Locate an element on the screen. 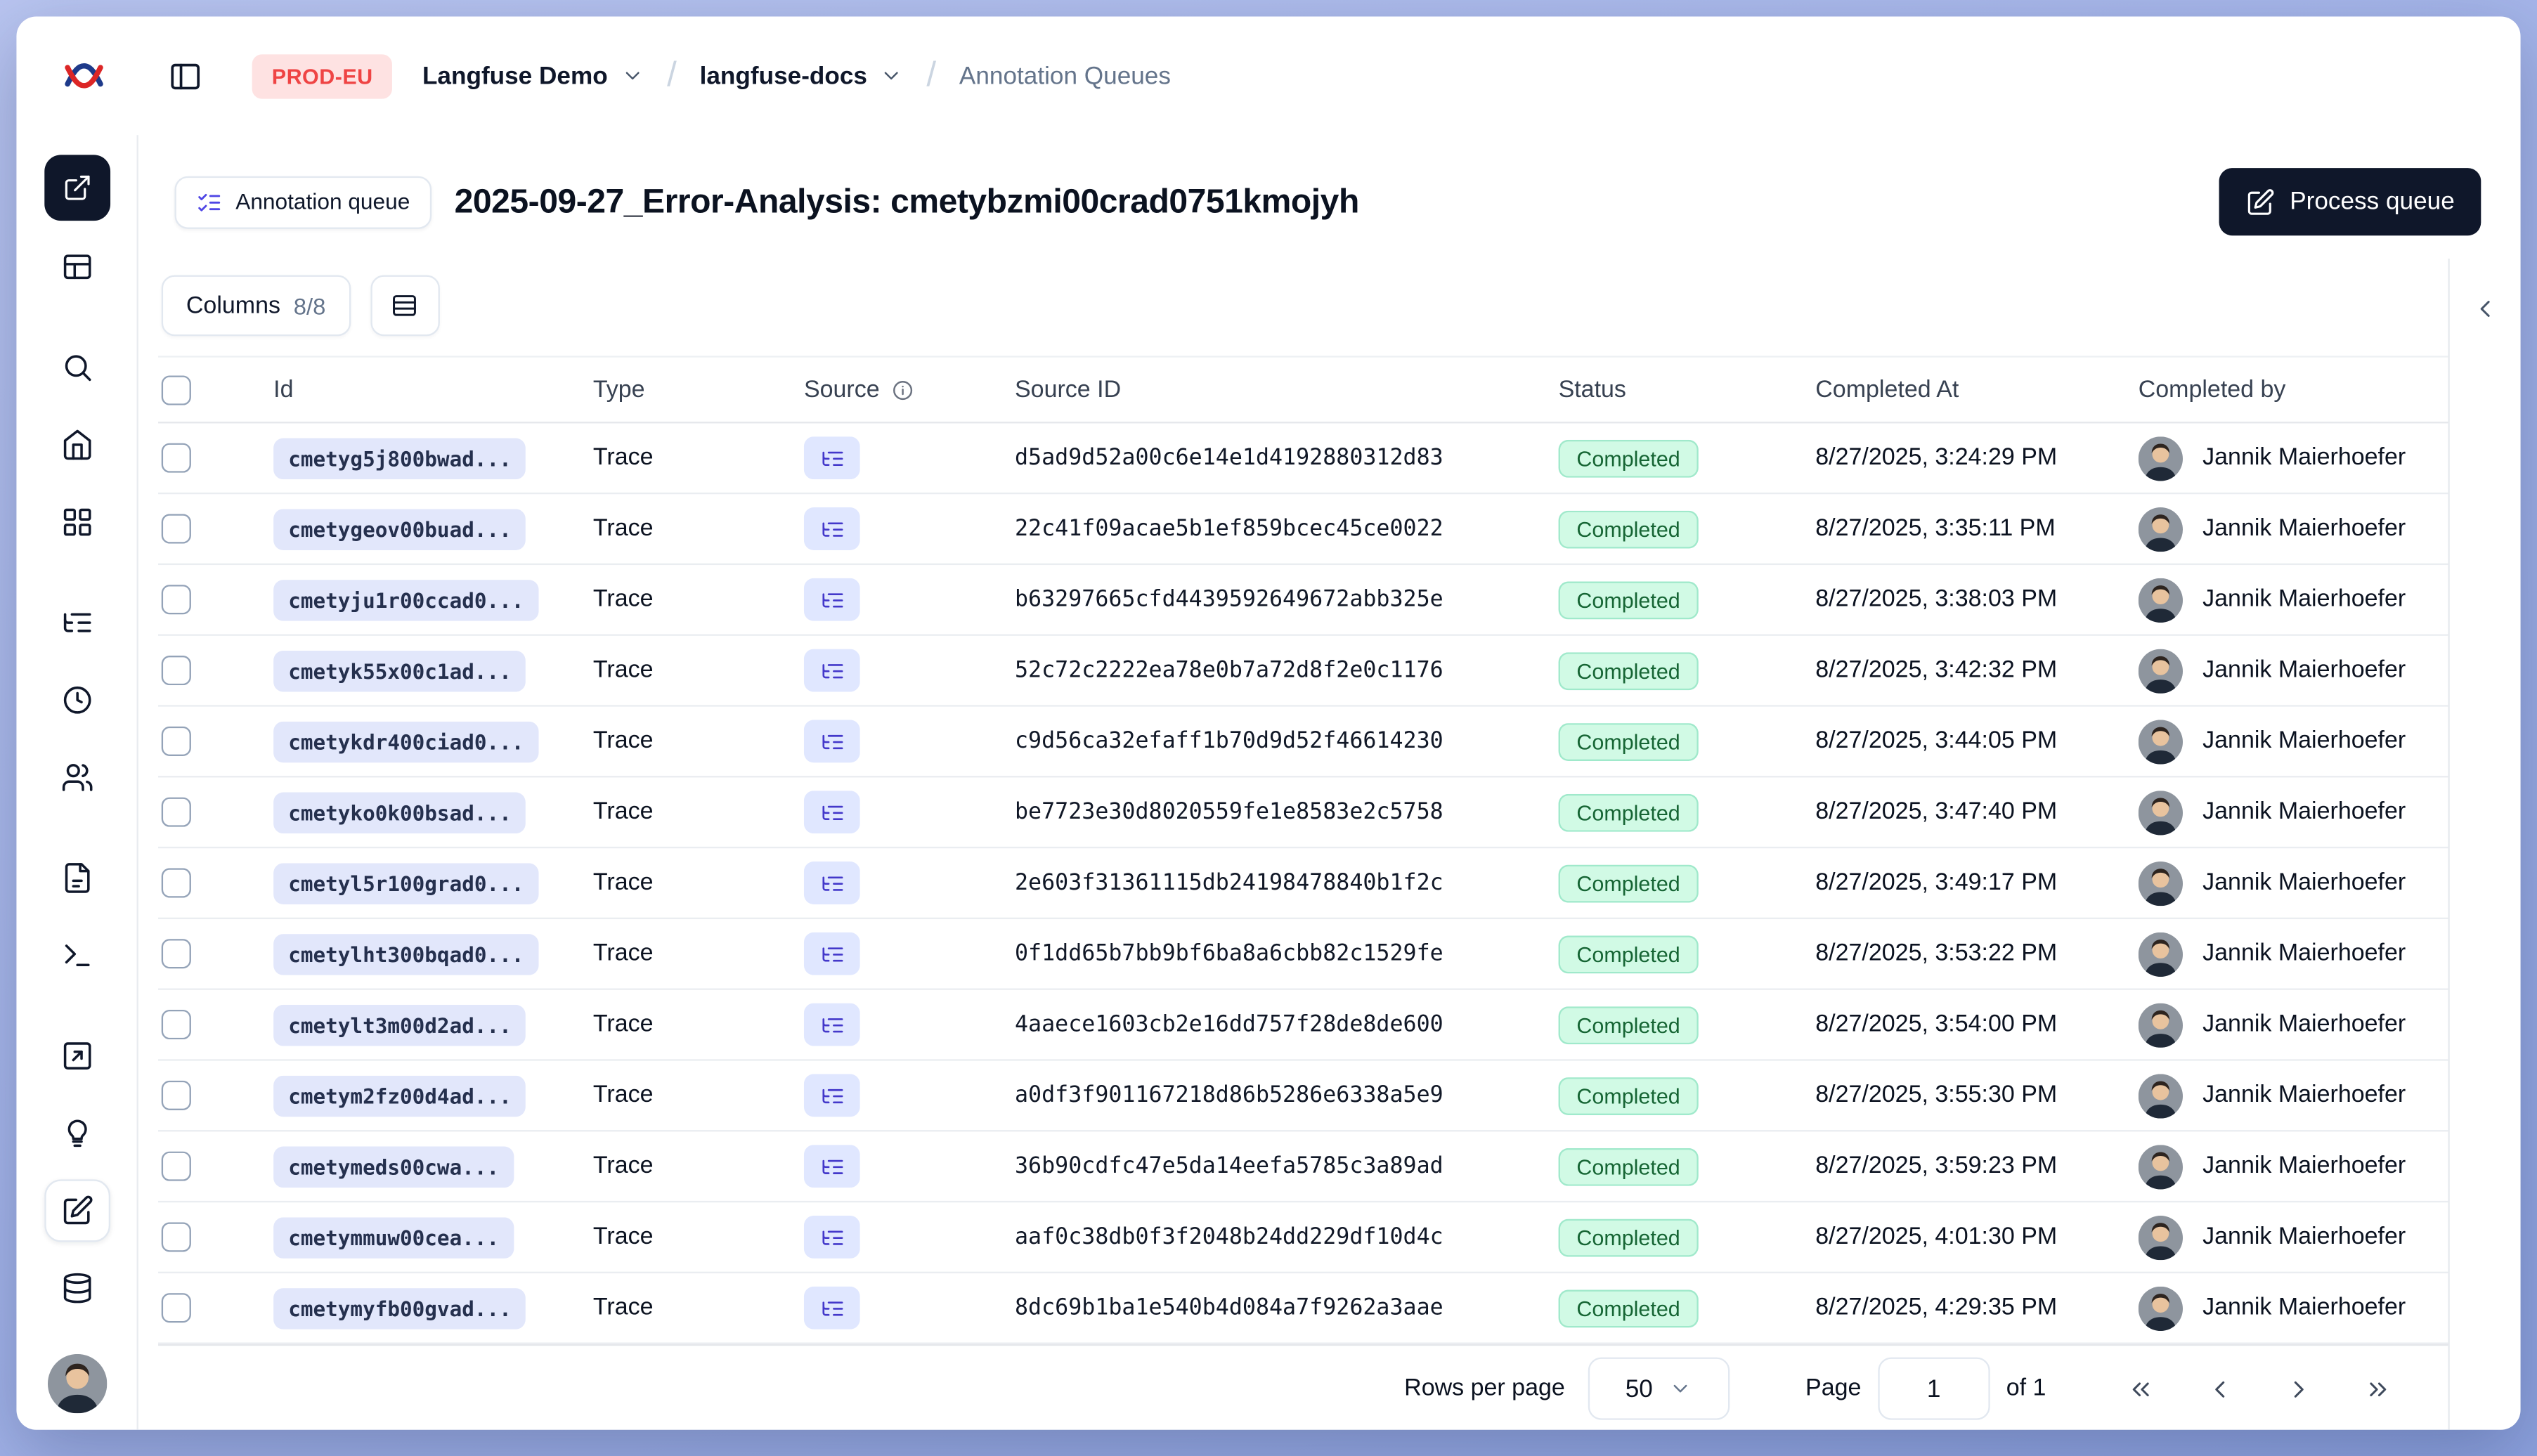 This screenshot has width=2537, height=1456. project-switcher: langfuse-docs is located at coordinates (802, 76).